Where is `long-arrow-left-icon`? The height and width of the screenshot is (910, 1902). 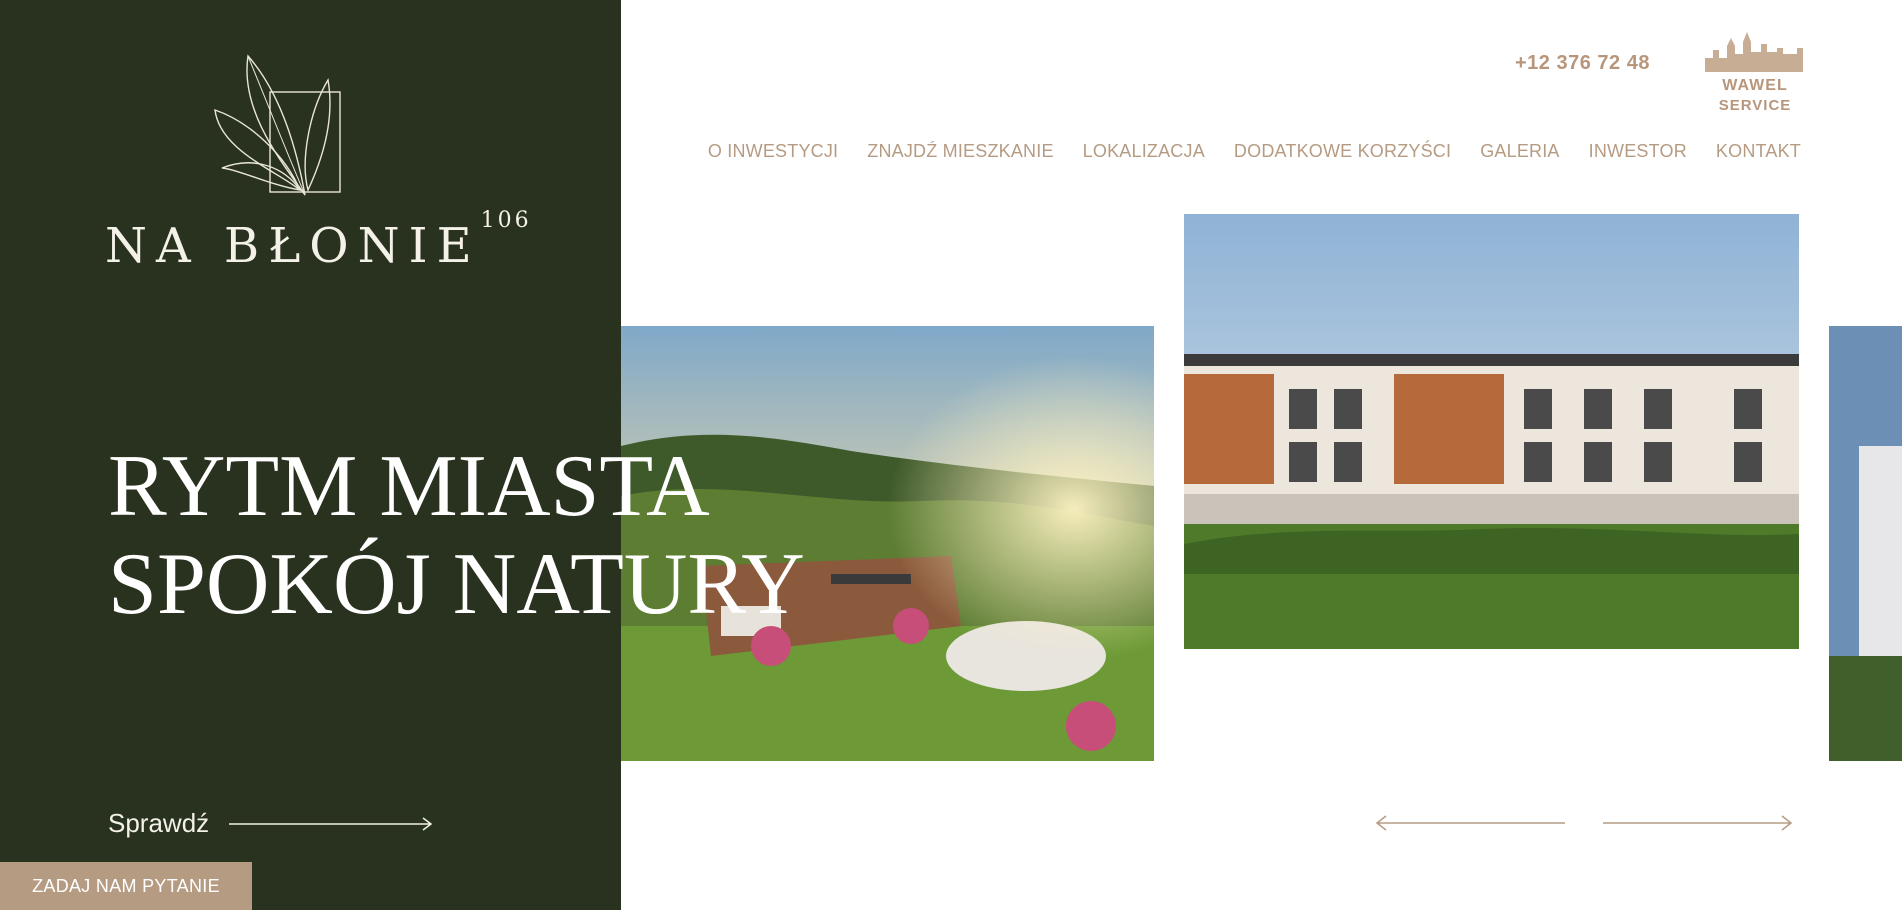 long-arrow-left-icon is located at coordinates (1470, 823).